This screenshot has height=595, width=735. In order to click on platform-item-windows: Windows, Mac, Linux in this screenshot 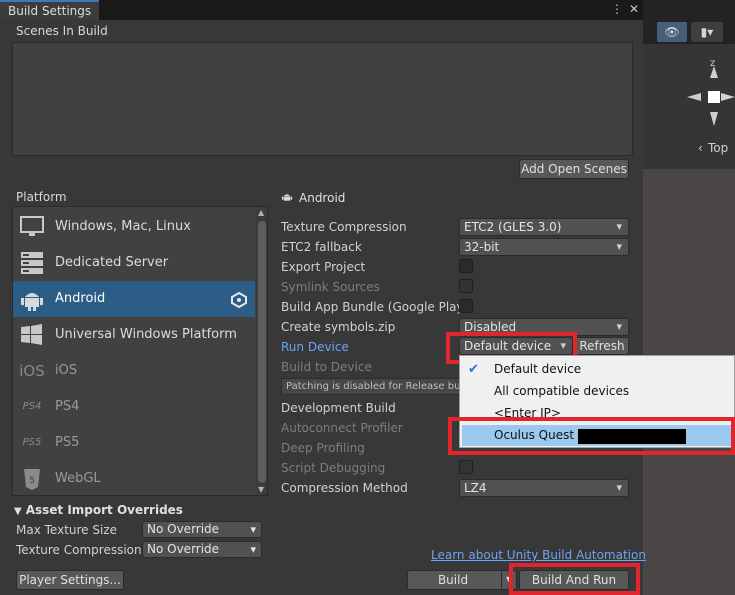, I will do `click(134, 227)`.